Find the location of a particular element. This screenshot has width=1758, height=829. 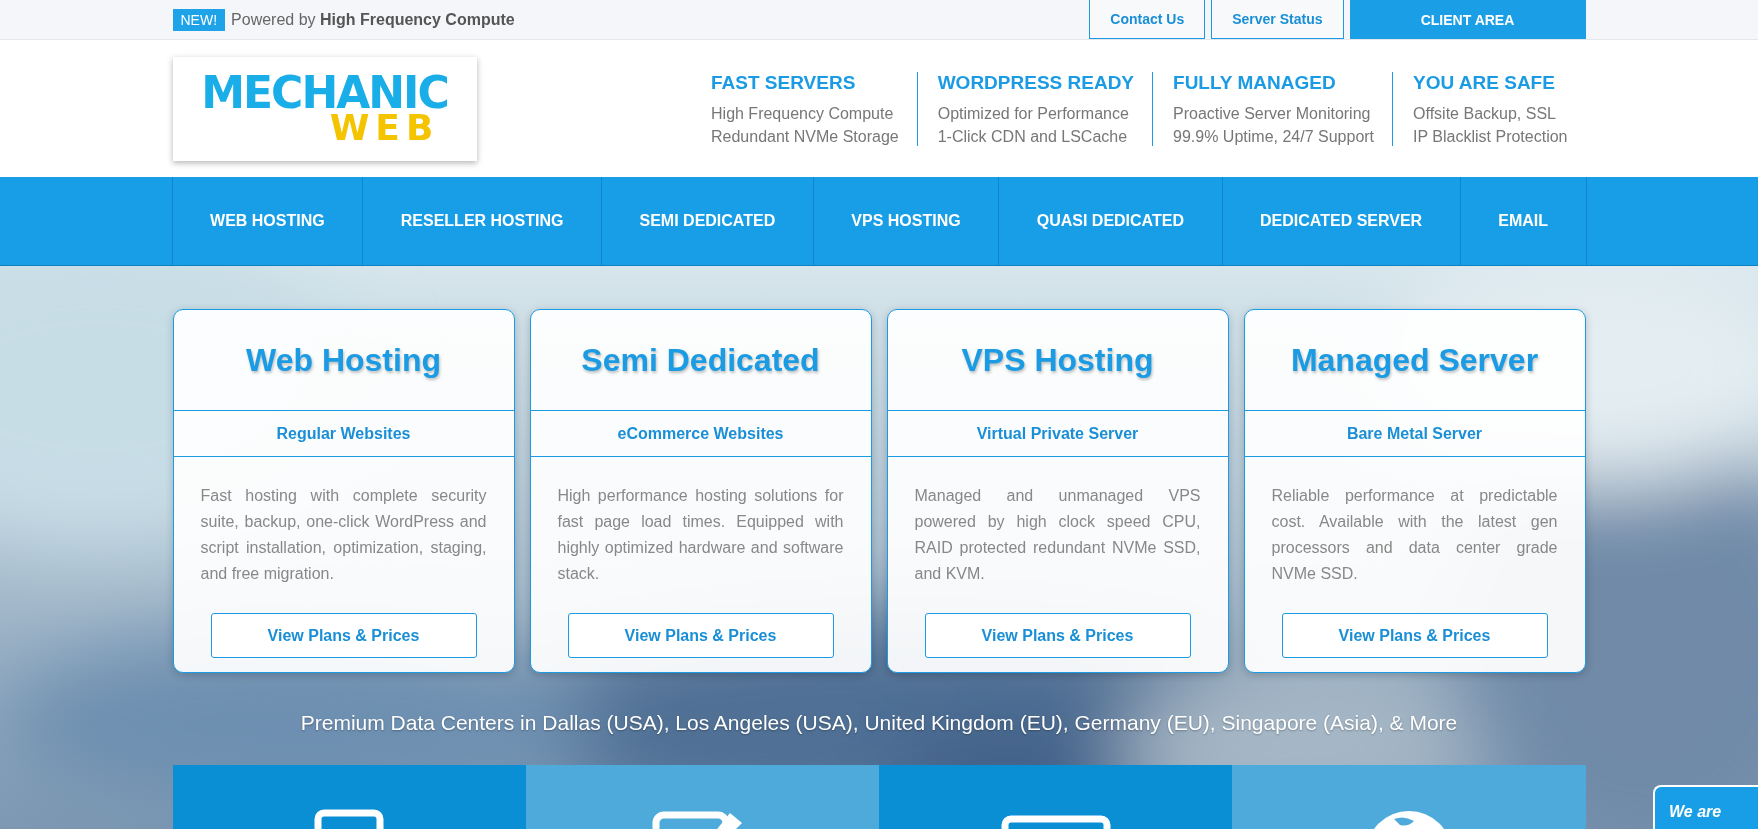

nav-item: DEDICATED SERVER is located at coordinates (1340, 221).